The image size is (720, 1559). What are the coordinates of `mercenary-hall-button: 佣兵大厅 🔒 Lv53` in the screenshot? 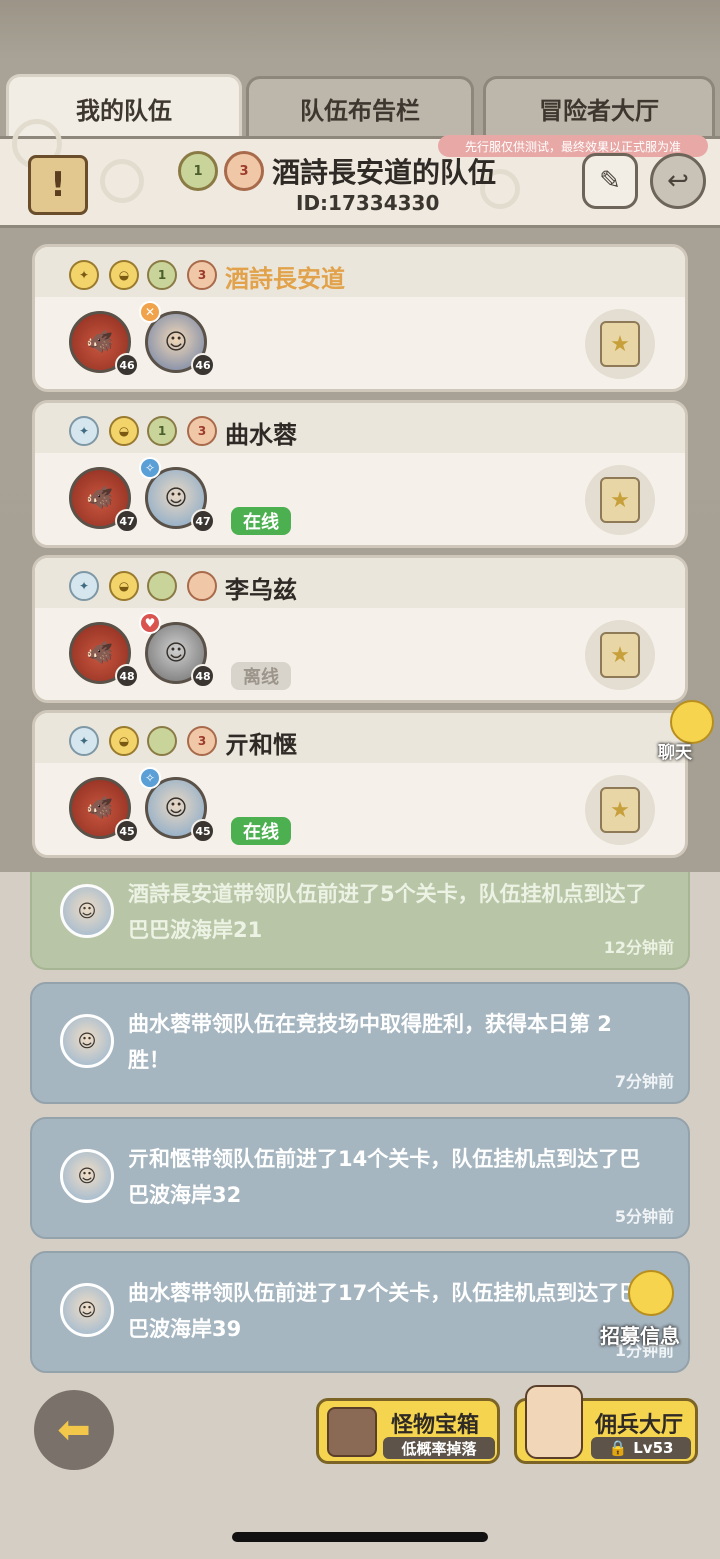 It's located at (606, 1424).